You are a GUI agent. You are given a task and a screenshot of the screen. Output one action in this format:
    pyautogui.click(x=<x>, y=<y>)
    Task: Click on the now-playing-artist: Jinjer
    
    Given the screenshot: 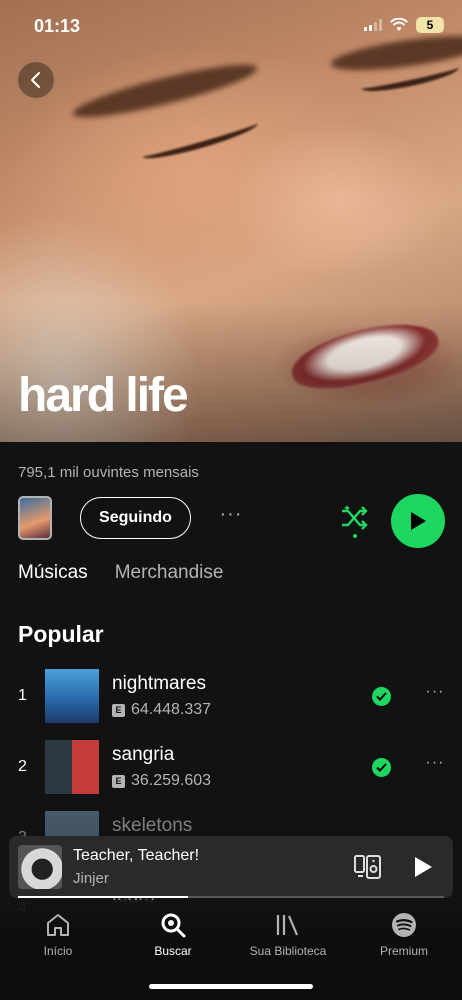 What is the action you would take?
    pyautogui.click(x=91, y=878)
    